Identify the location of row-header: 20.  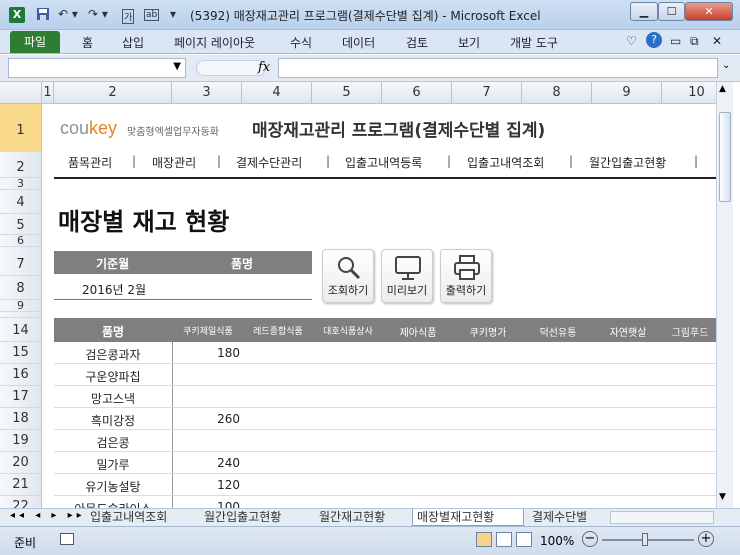
(21, 463).